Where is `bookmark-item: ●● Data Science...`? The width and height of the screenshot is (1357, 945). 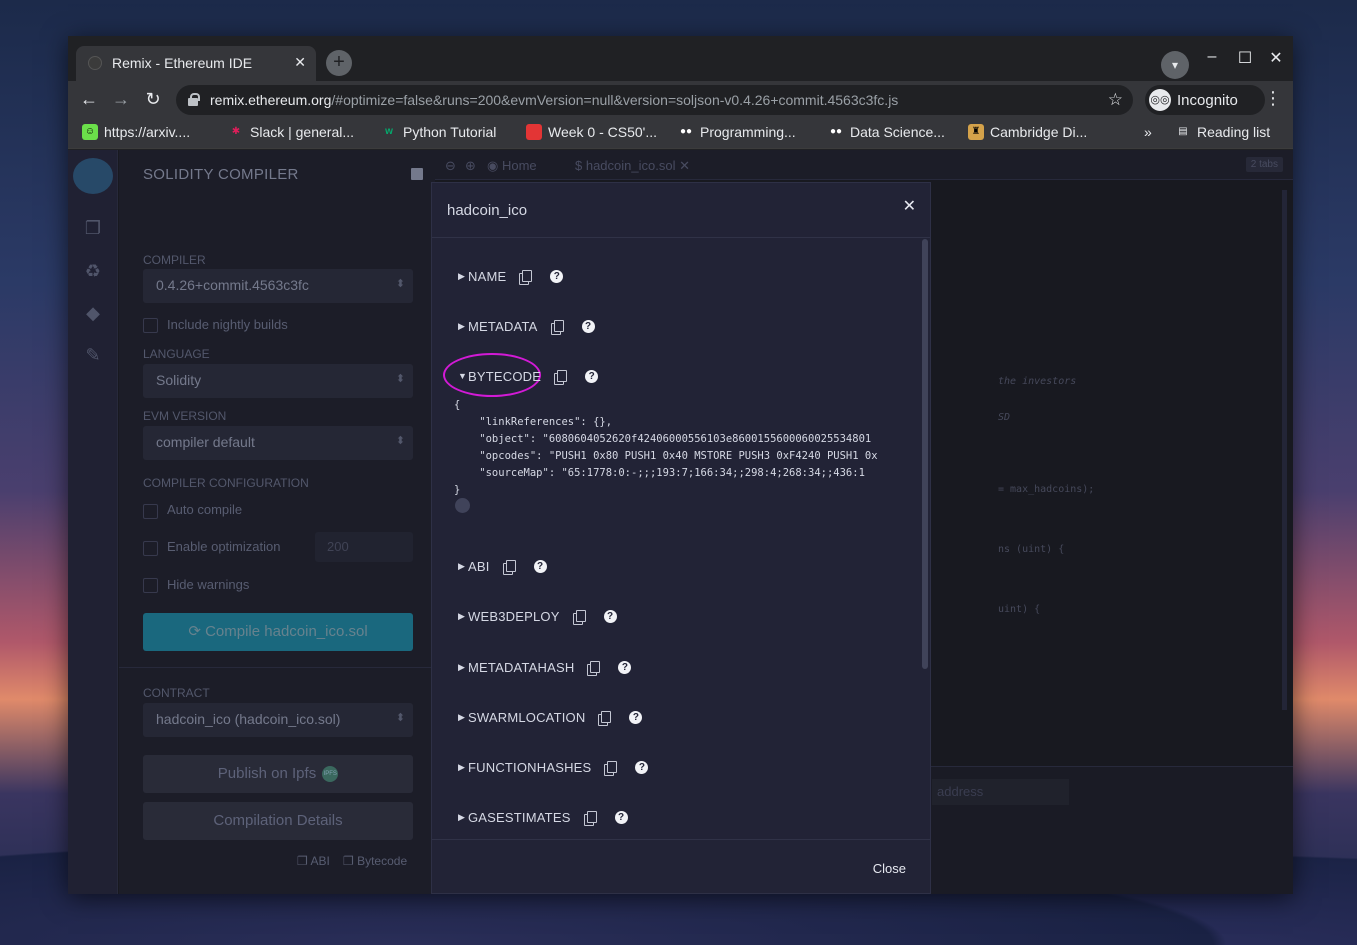 bookmark-item: ●● Data Science... is located at coordinates (886, 132).